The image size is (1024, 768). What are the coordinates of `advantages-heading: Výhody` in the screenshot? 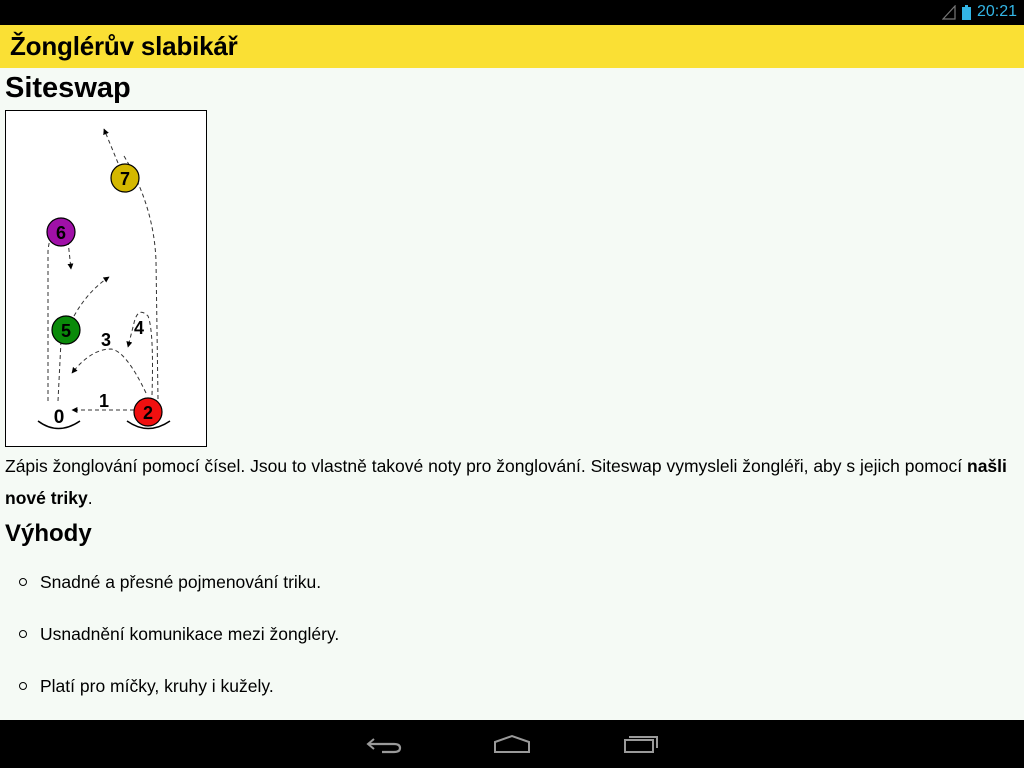 It's located at (48, 533).